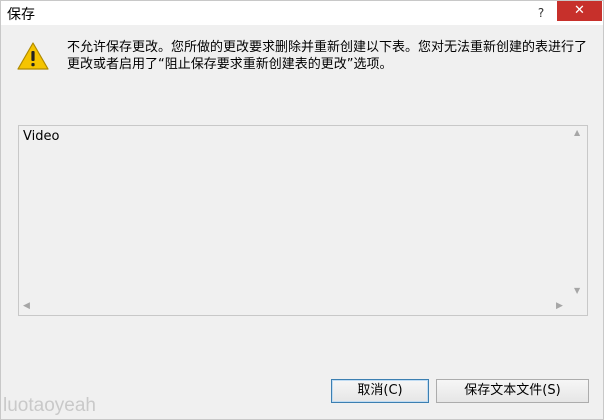 The height and width of the screenshot is (420, 604). Describe the element at coordinates (512, 391) in the screenshot. I see `save-text-file-button: 保存文本文件(S)` at that location.